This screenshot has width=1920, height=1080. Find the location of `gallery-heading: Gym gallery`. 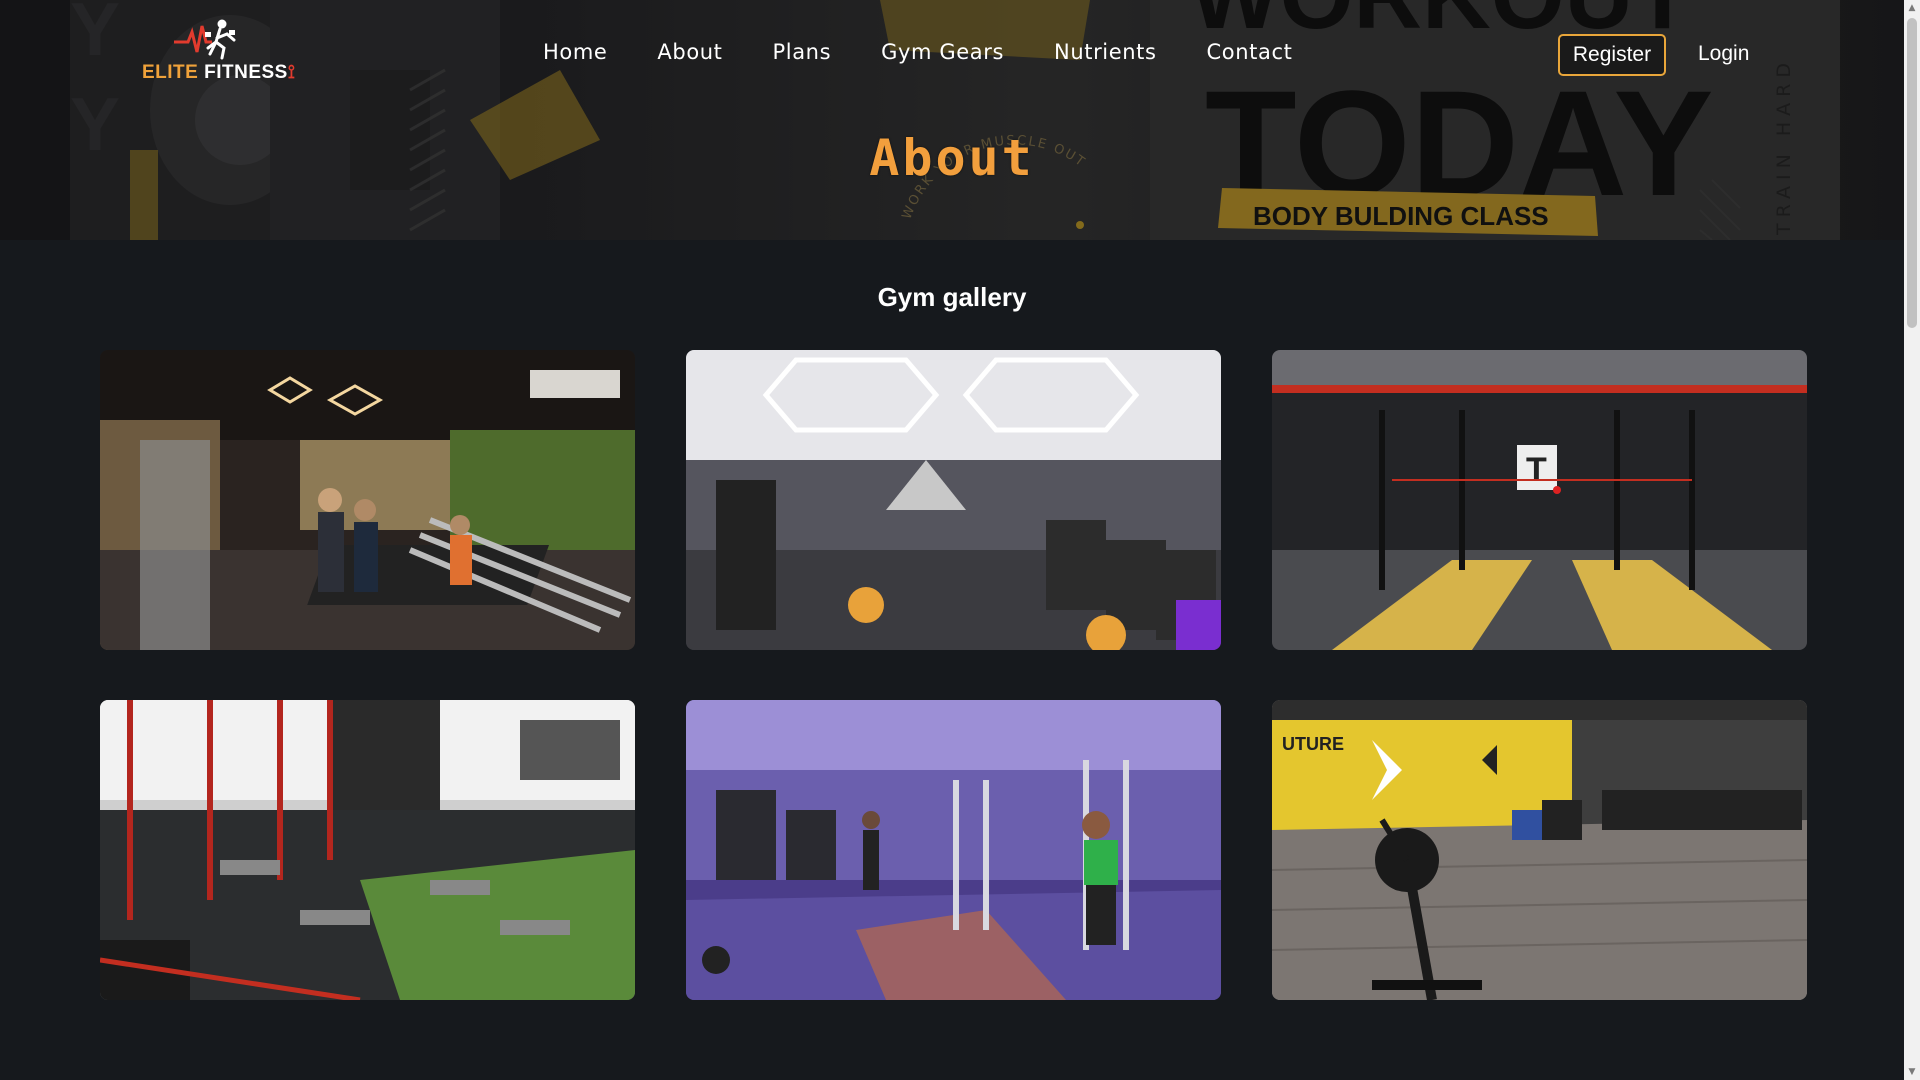

gallery-heading: Gym gallery is located at coordinates (952, 297).